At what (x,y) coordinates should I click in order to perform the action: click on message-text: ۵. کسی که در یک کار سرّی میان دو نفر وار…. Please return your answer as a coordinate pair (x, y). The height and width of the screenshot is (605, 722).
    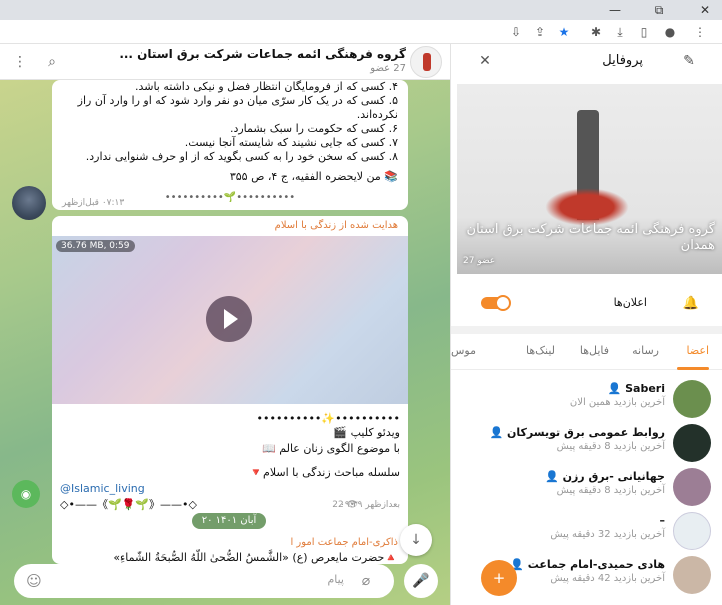
    Looking at the image, I should click on (237, 107).